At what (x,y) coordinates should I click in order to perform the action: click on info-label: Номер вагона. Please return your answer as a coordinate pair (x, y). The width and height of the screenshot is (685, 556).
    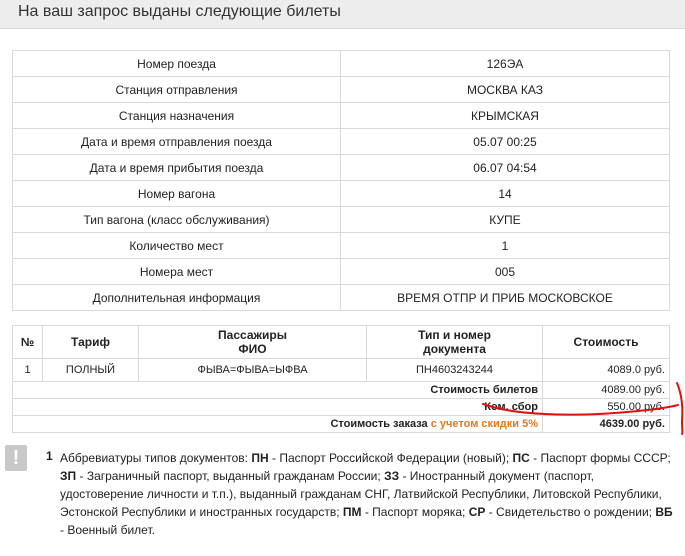
    Looking at the image, I should click on (176, 193).